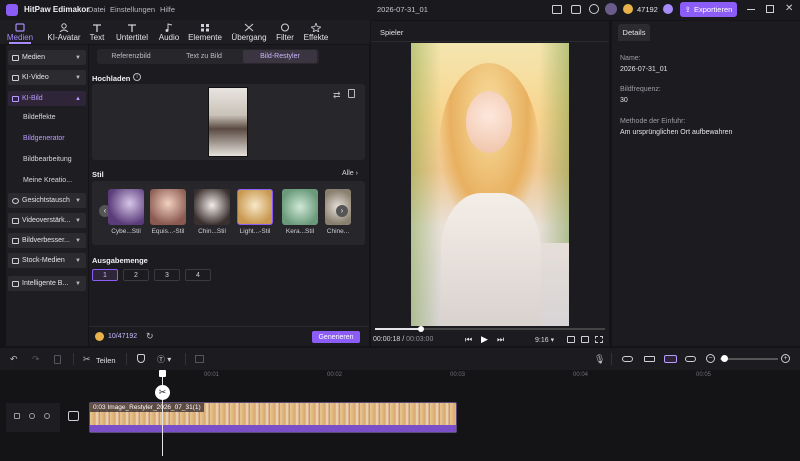  I want to click on filter-icon, so click(285, 27).